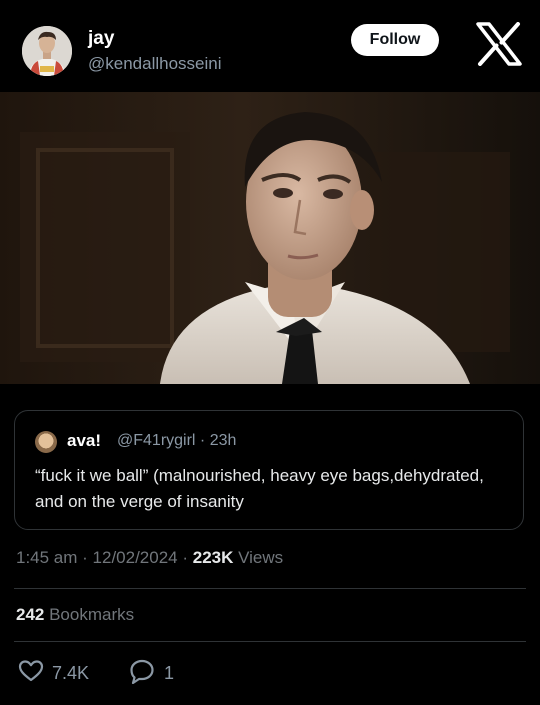  I want to click on quoted-author-avatar, so click(46, 442).